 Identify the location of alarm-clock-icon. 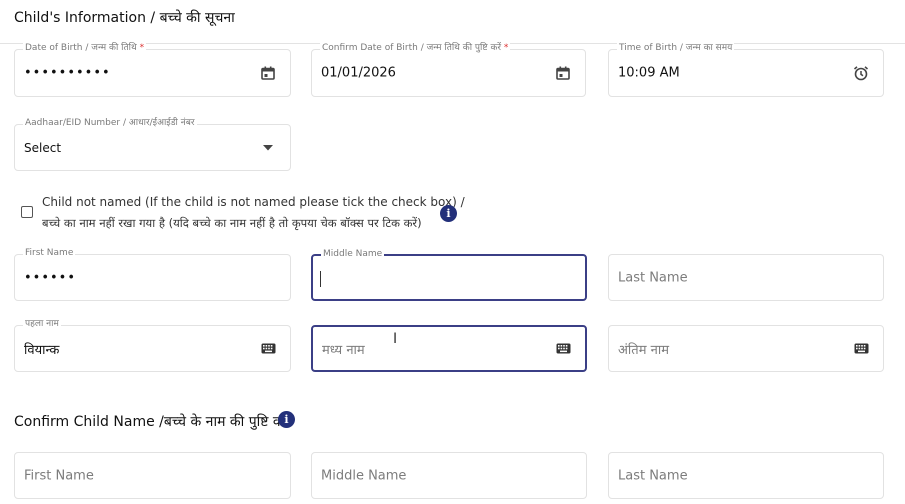
(861, 73).